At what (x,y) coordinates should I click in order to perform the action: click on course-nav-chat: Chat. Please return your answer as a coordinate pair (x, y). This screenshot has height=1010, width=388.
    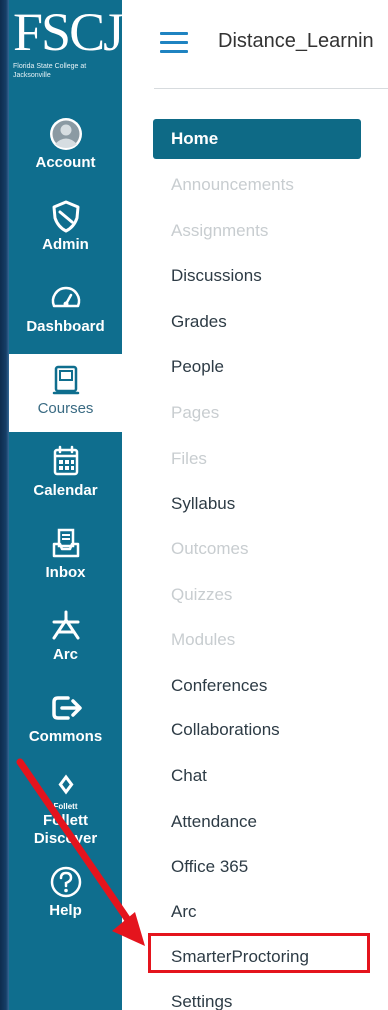
    Looking at the image, I should click on (263, 776).